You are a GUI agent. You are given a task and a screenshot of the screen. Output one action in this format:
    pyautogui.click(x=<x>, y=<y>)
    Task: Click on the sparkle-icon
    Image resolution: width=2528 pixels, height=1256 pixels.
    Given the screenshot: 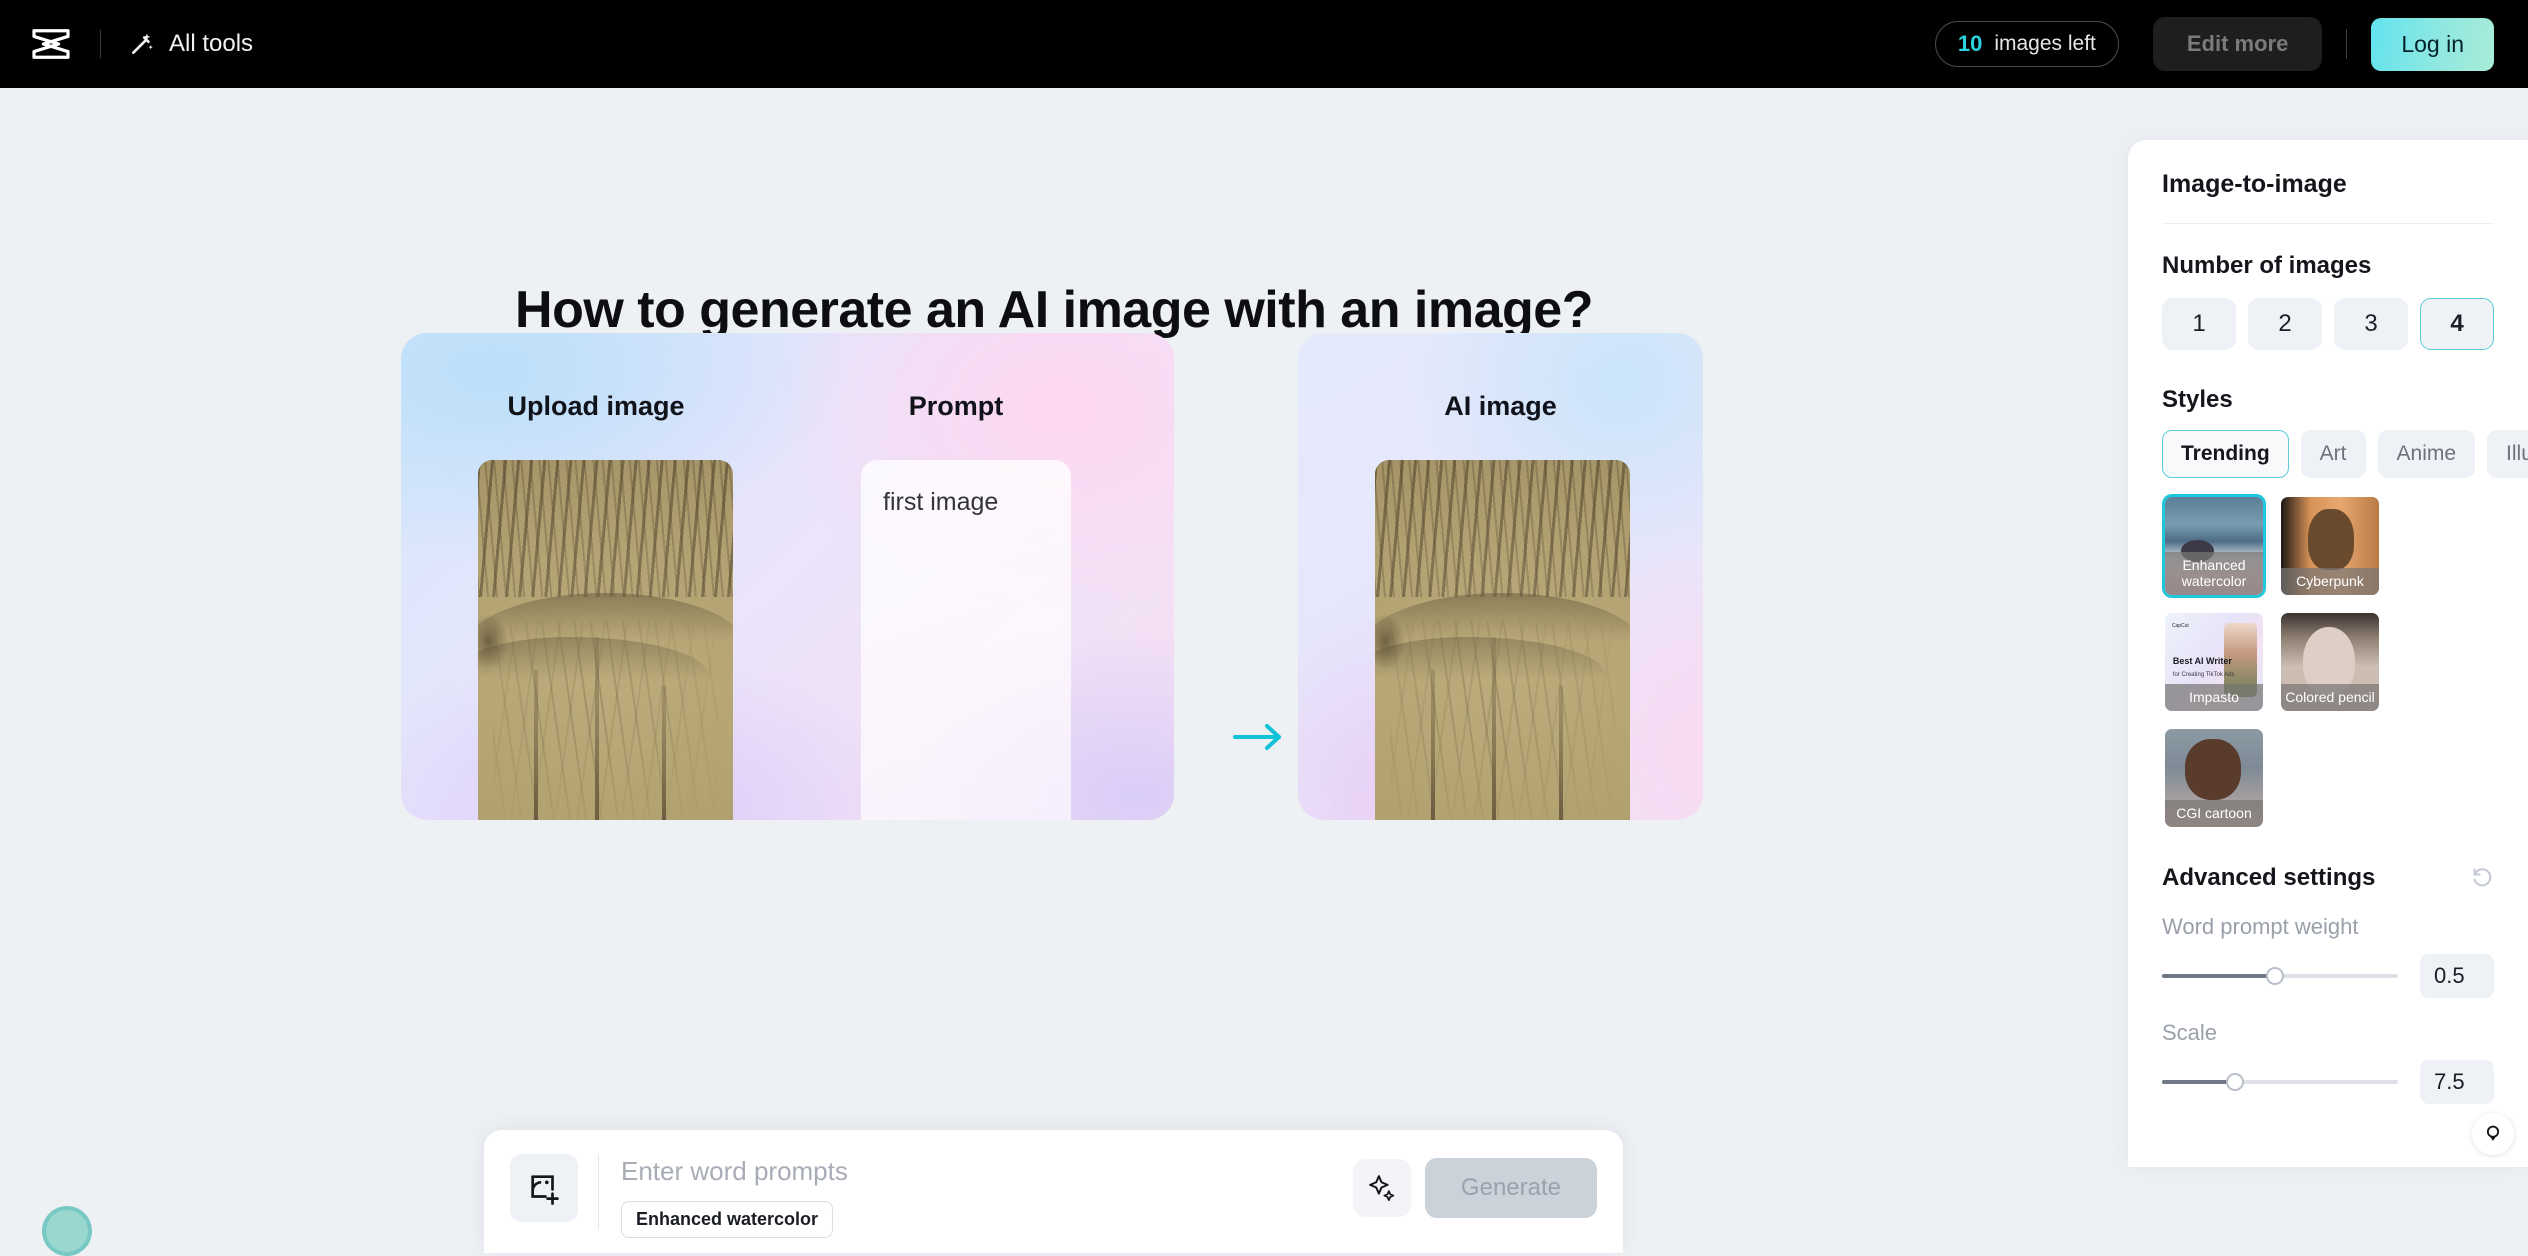 What is the action you would take?
    pyautogui.click(x=1382, y=1188)
    